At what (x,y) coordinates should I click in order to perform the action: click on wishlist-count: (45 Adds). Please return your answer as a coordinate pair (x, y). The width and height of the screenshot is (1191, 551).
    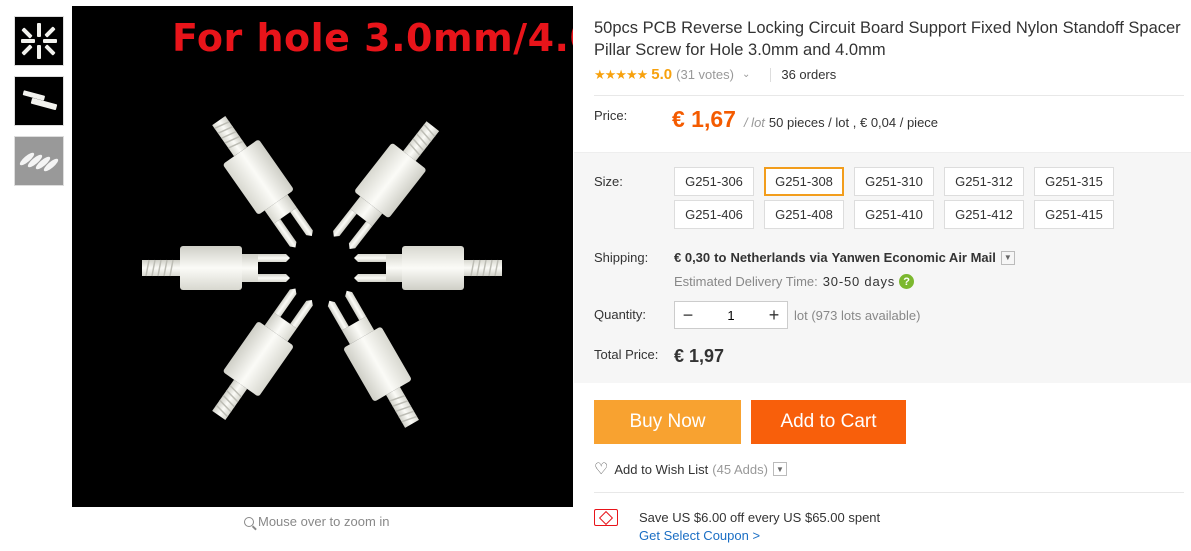
    Looking at the image, I should click on (740, 469).